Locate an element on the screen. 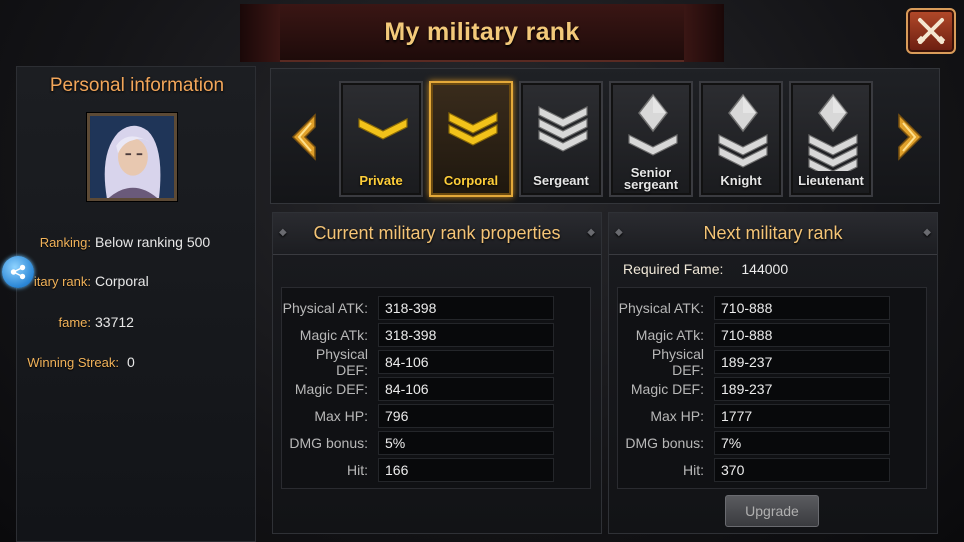 This screenshot has height=542, width=964. winning-streak-row: Winning Streak: 0 is located at coordinates (137, 362).